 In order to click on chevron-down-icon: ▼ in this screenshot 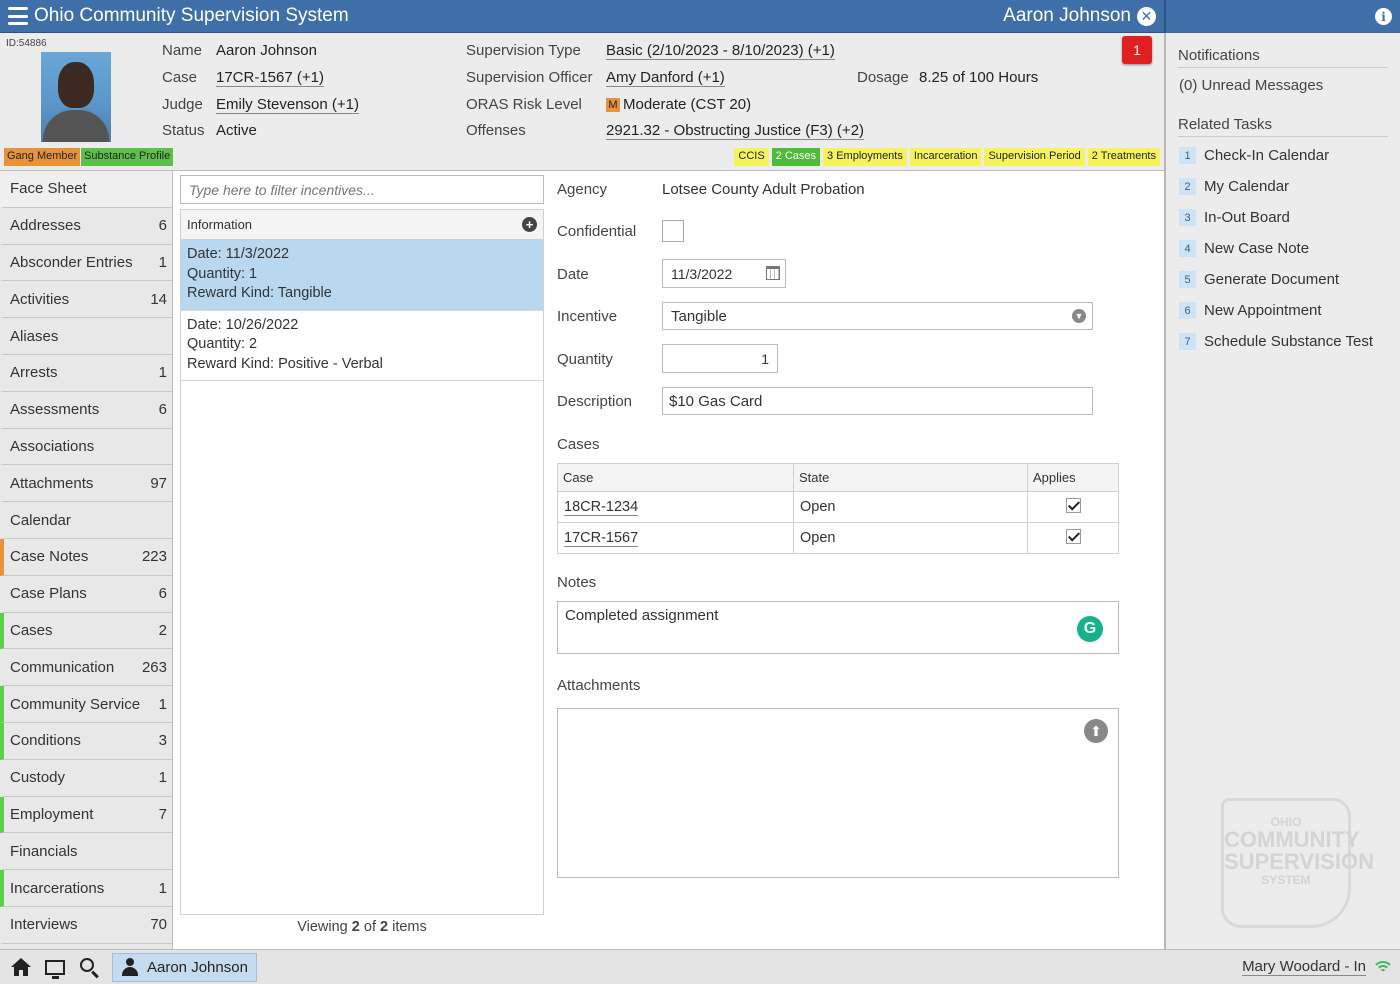, I will do `click(1079, 316)`.